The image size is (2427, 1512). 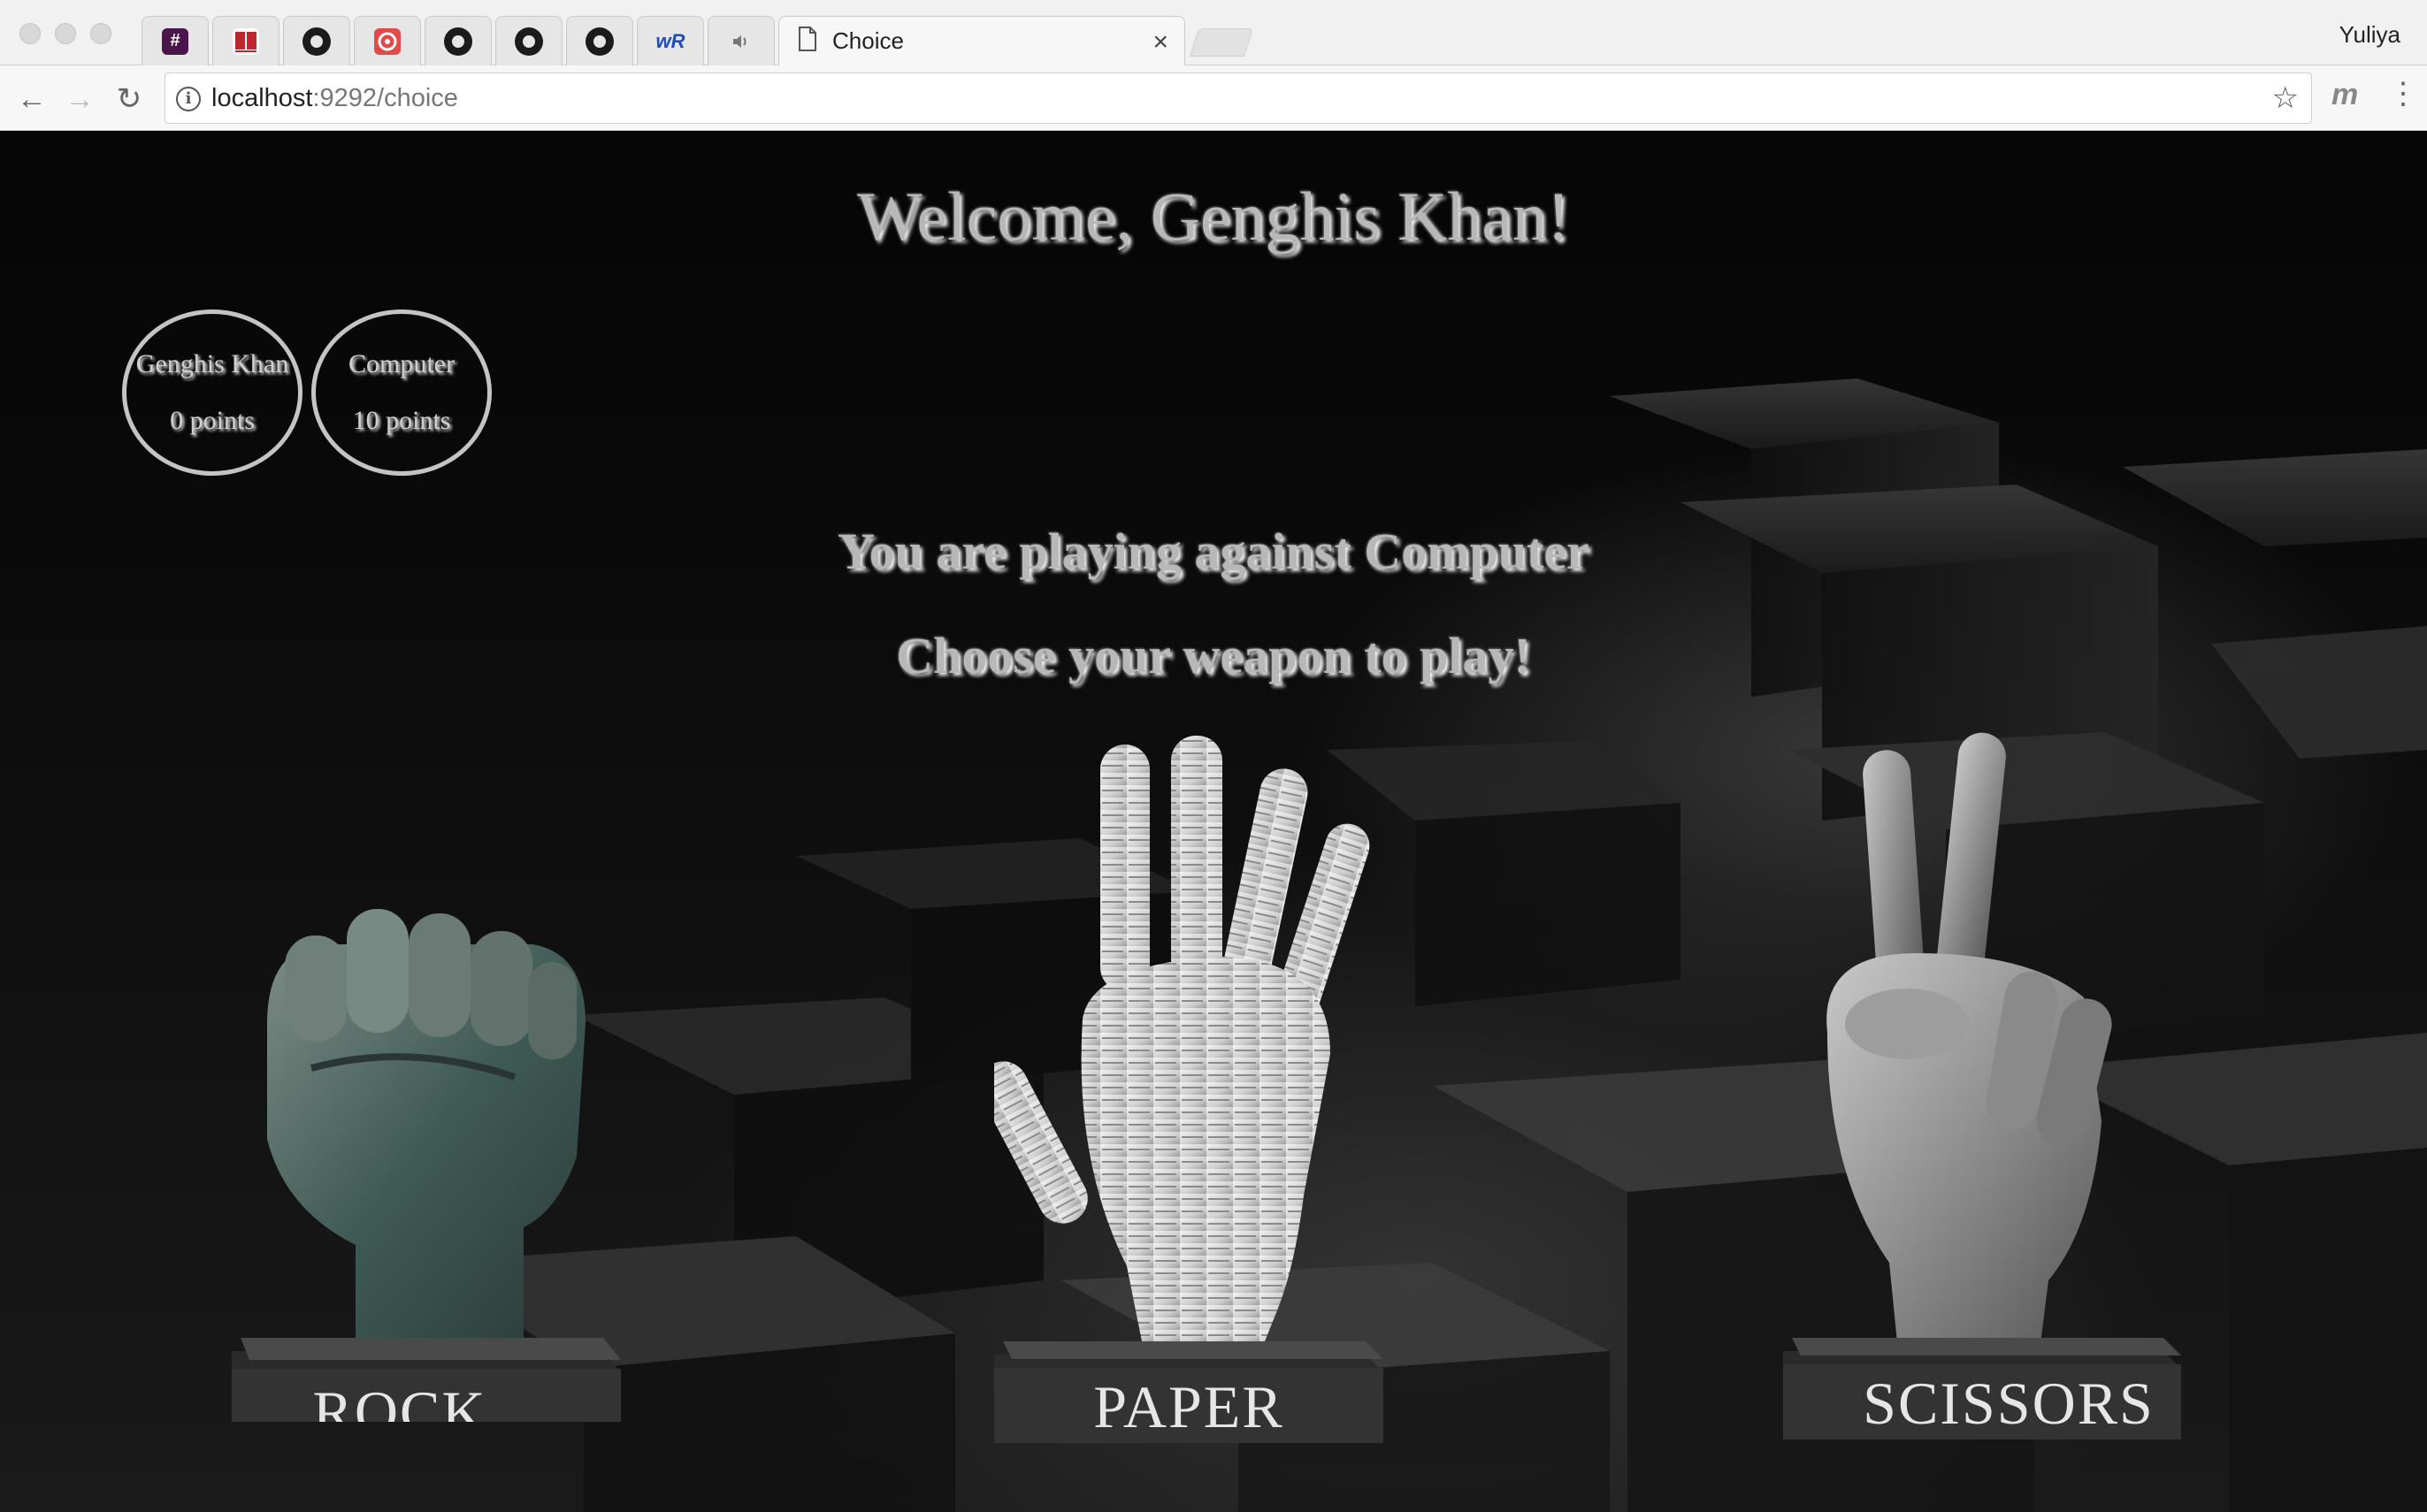 I want to click on tab-1: #, so click(x=175, y=40).